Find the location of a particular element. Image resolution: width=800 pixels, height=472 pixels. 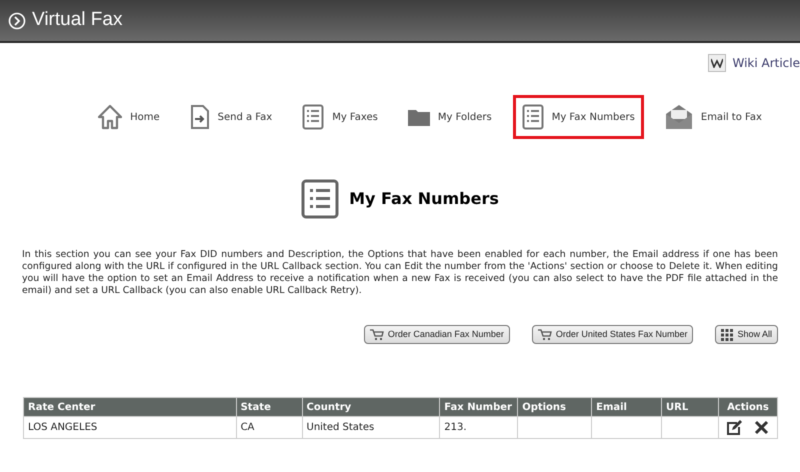

nav-item: My Faxes is located at coordinates (340, 117).